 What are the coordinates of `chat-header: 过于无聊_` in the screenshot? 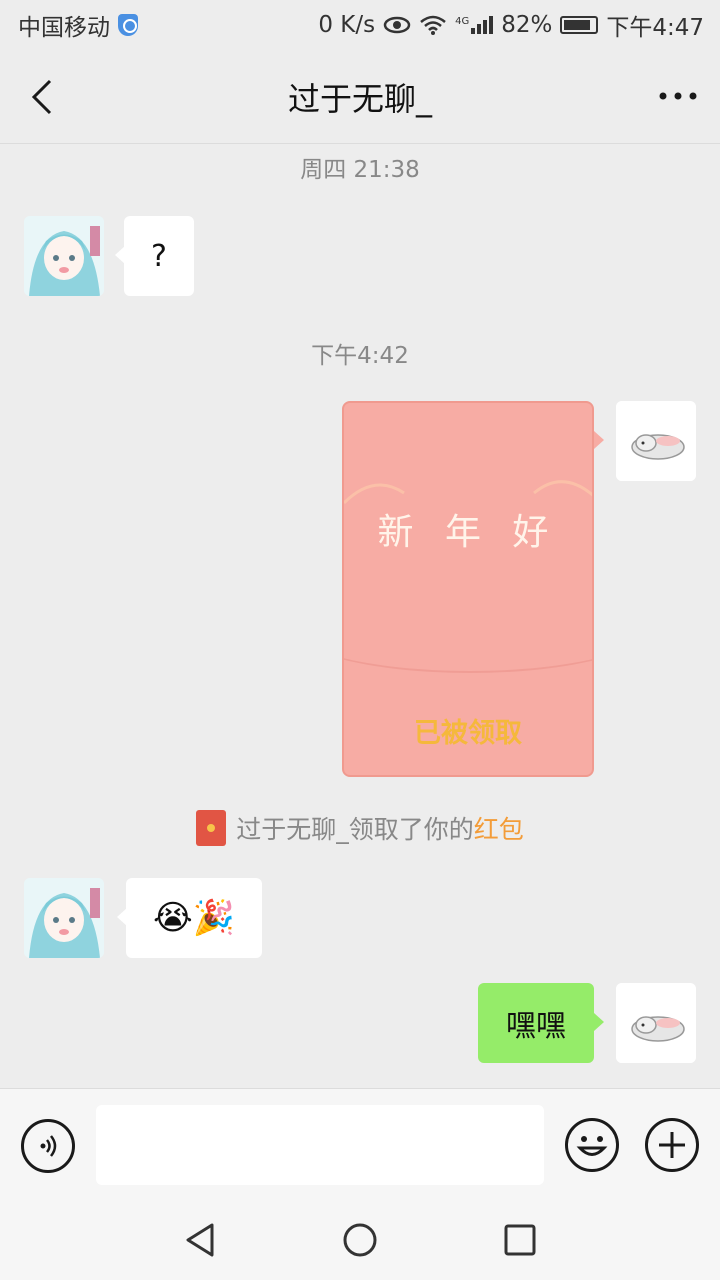 It's located at (360, 97).